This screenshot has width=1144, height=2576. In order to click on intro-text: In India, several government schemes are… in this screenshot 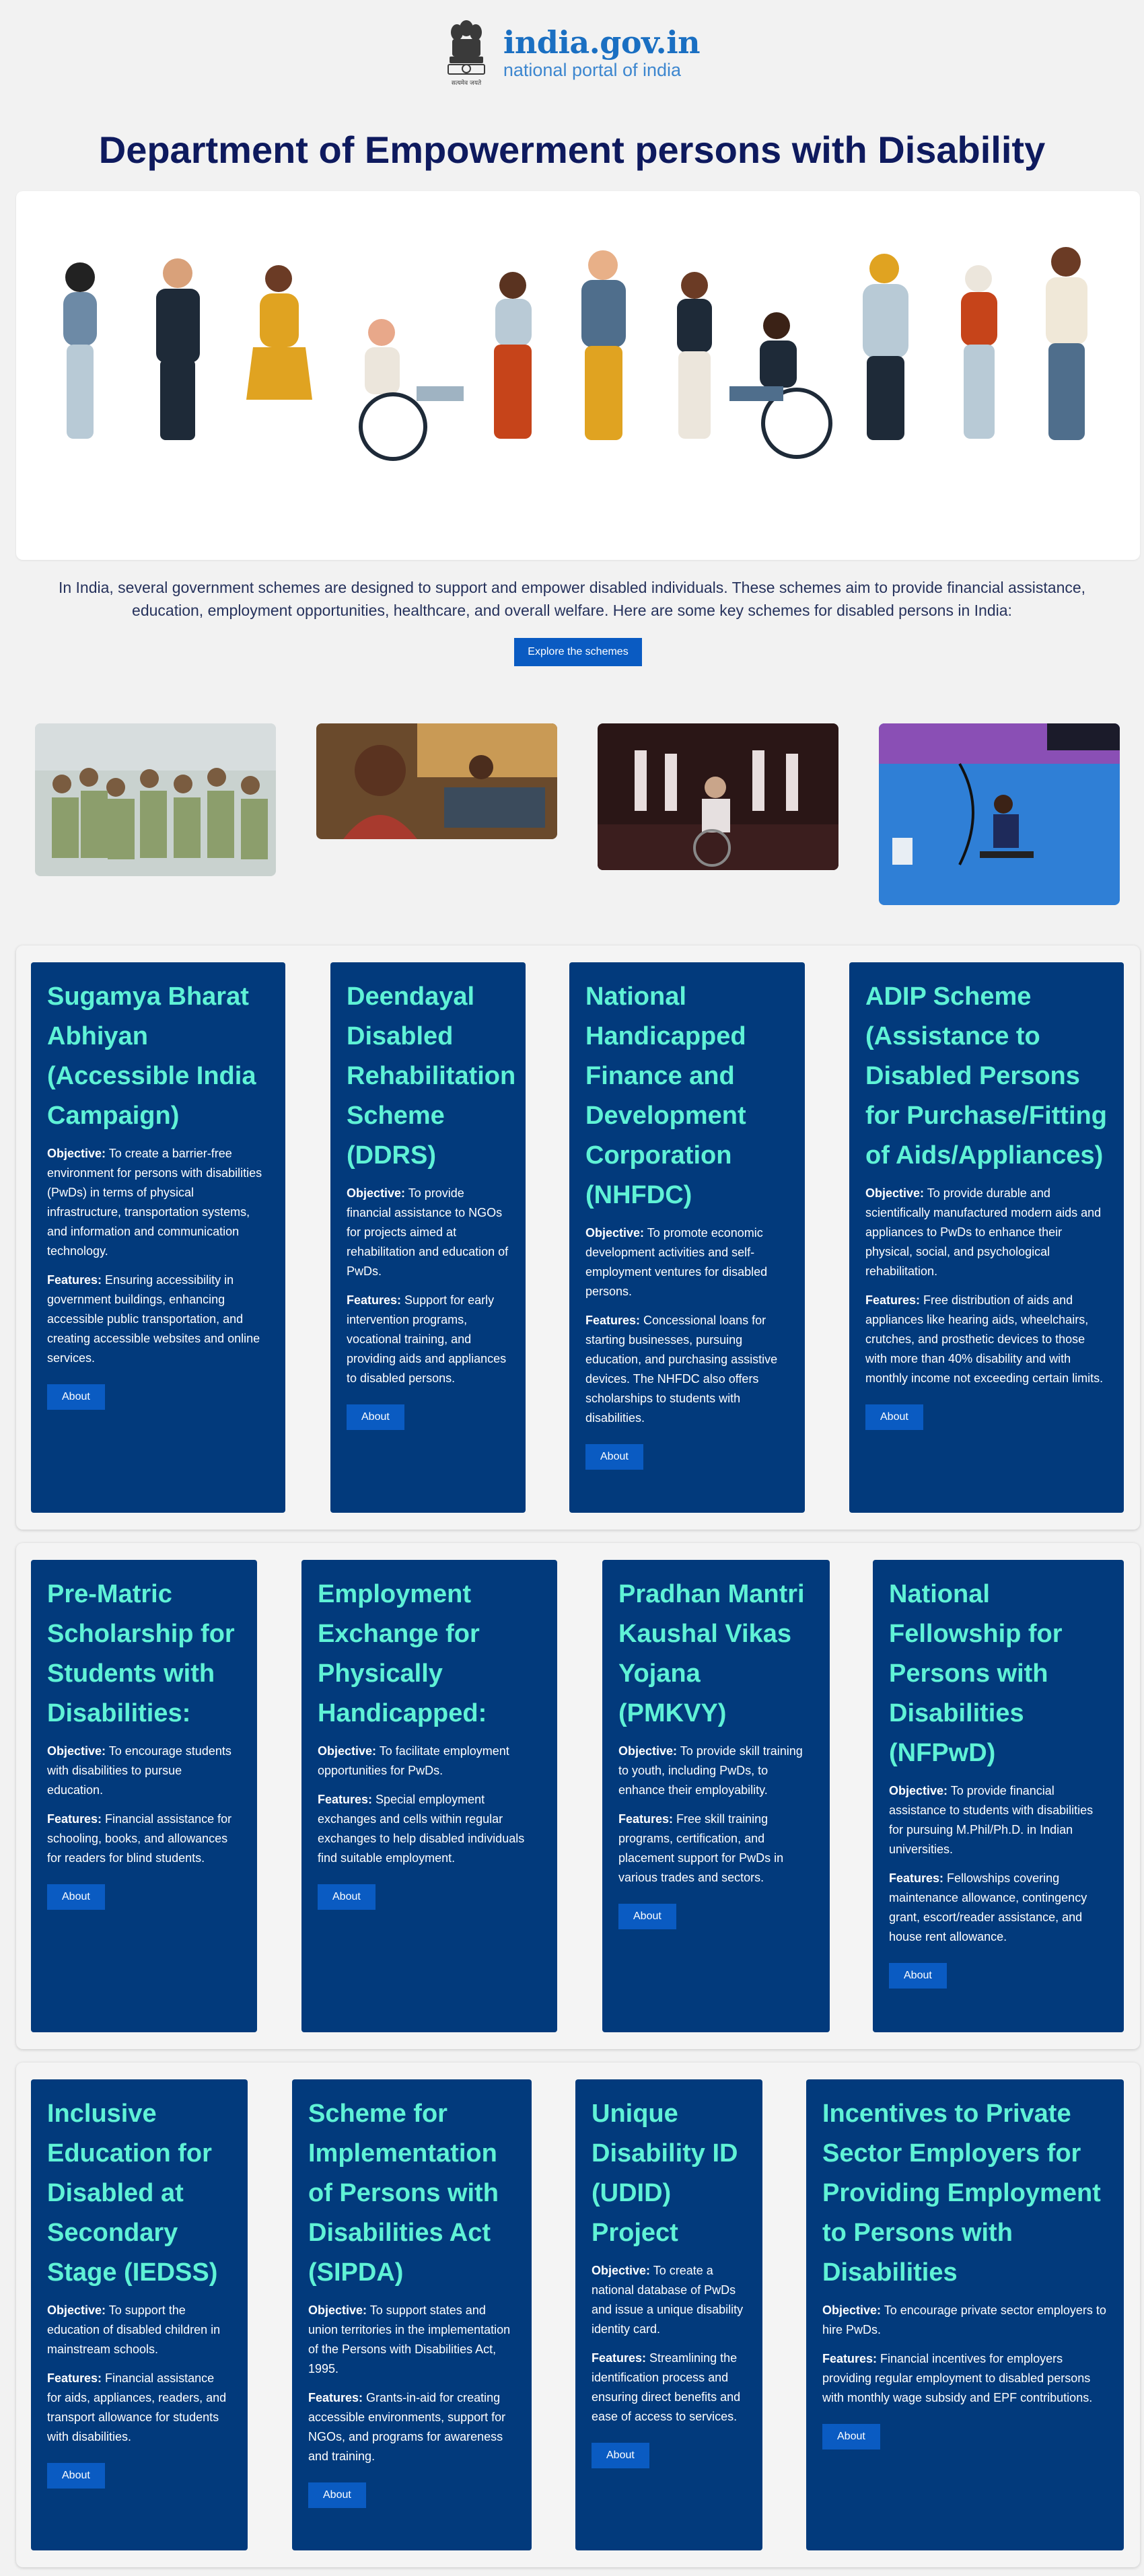, I will do `click(572, 599)`.